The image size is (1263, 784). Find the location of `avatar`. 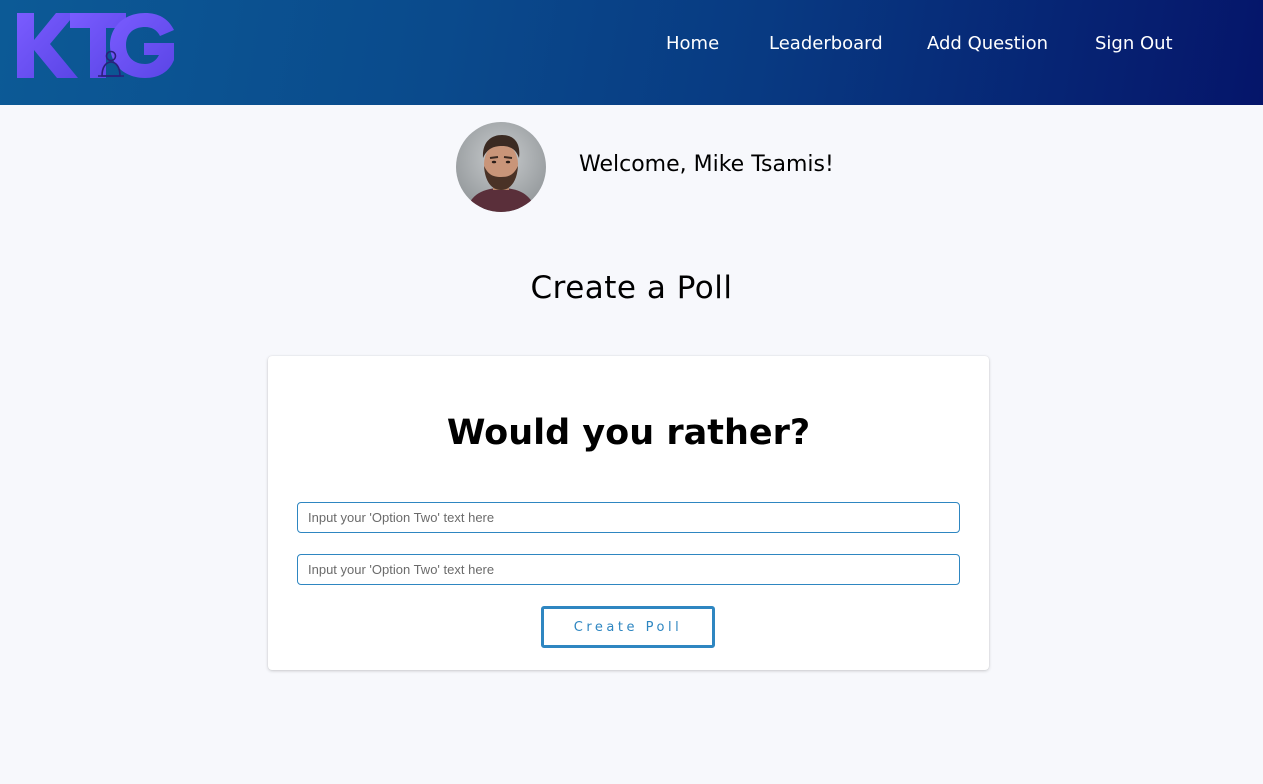

avatar is located at coordinates (501, 167).